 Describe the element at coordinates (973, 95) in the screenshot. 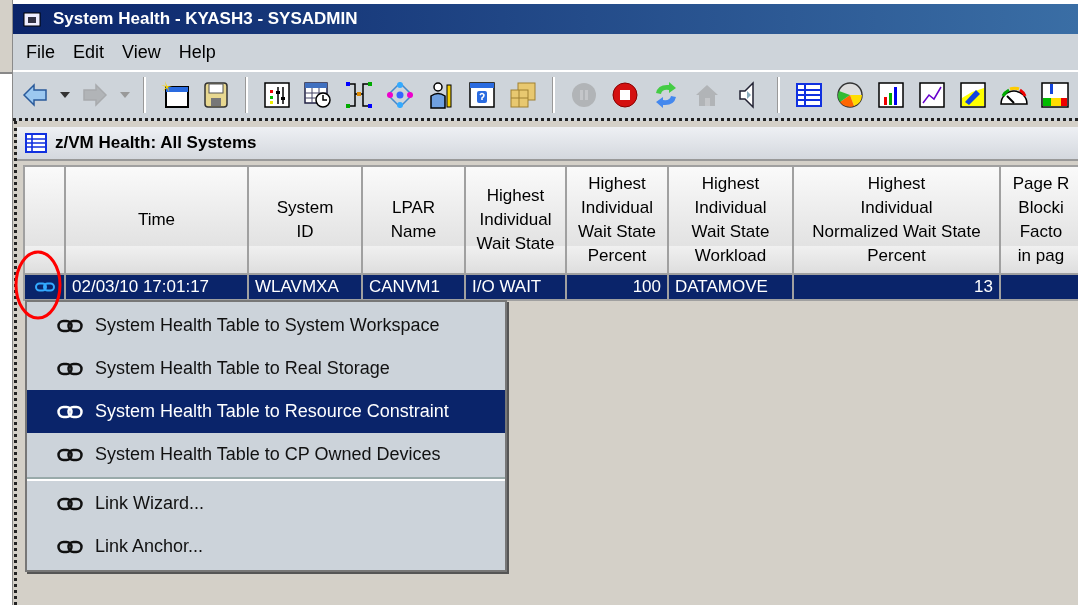

I see `area-chart-icon` at that location.